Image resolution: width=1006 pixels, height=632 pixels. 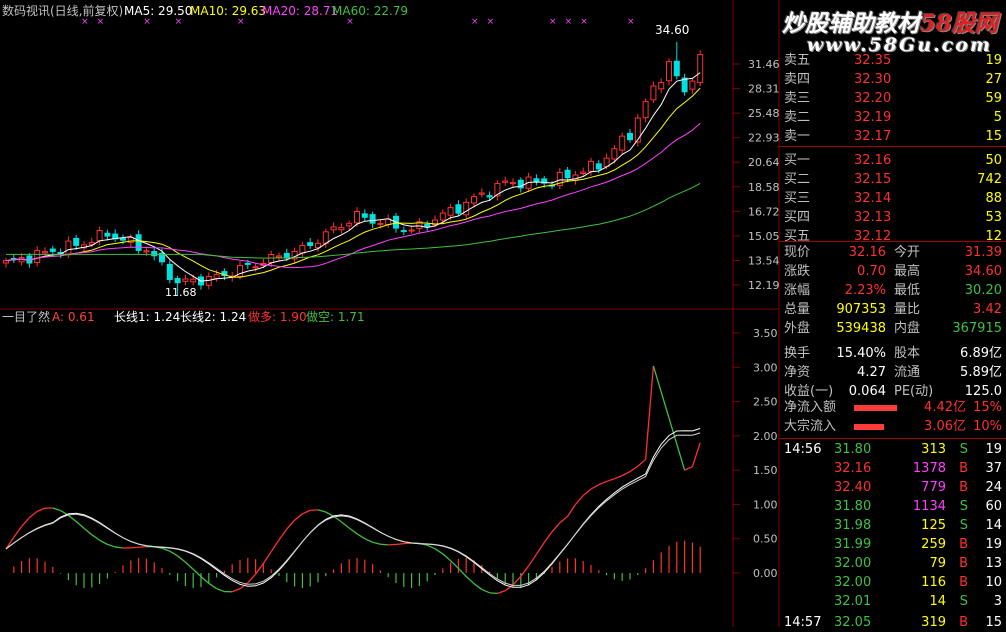 What do you see at coordinates (892, 525) in the screenshot?
I see `trade-row: 31.98125S14` at bounding box center [892, 525].